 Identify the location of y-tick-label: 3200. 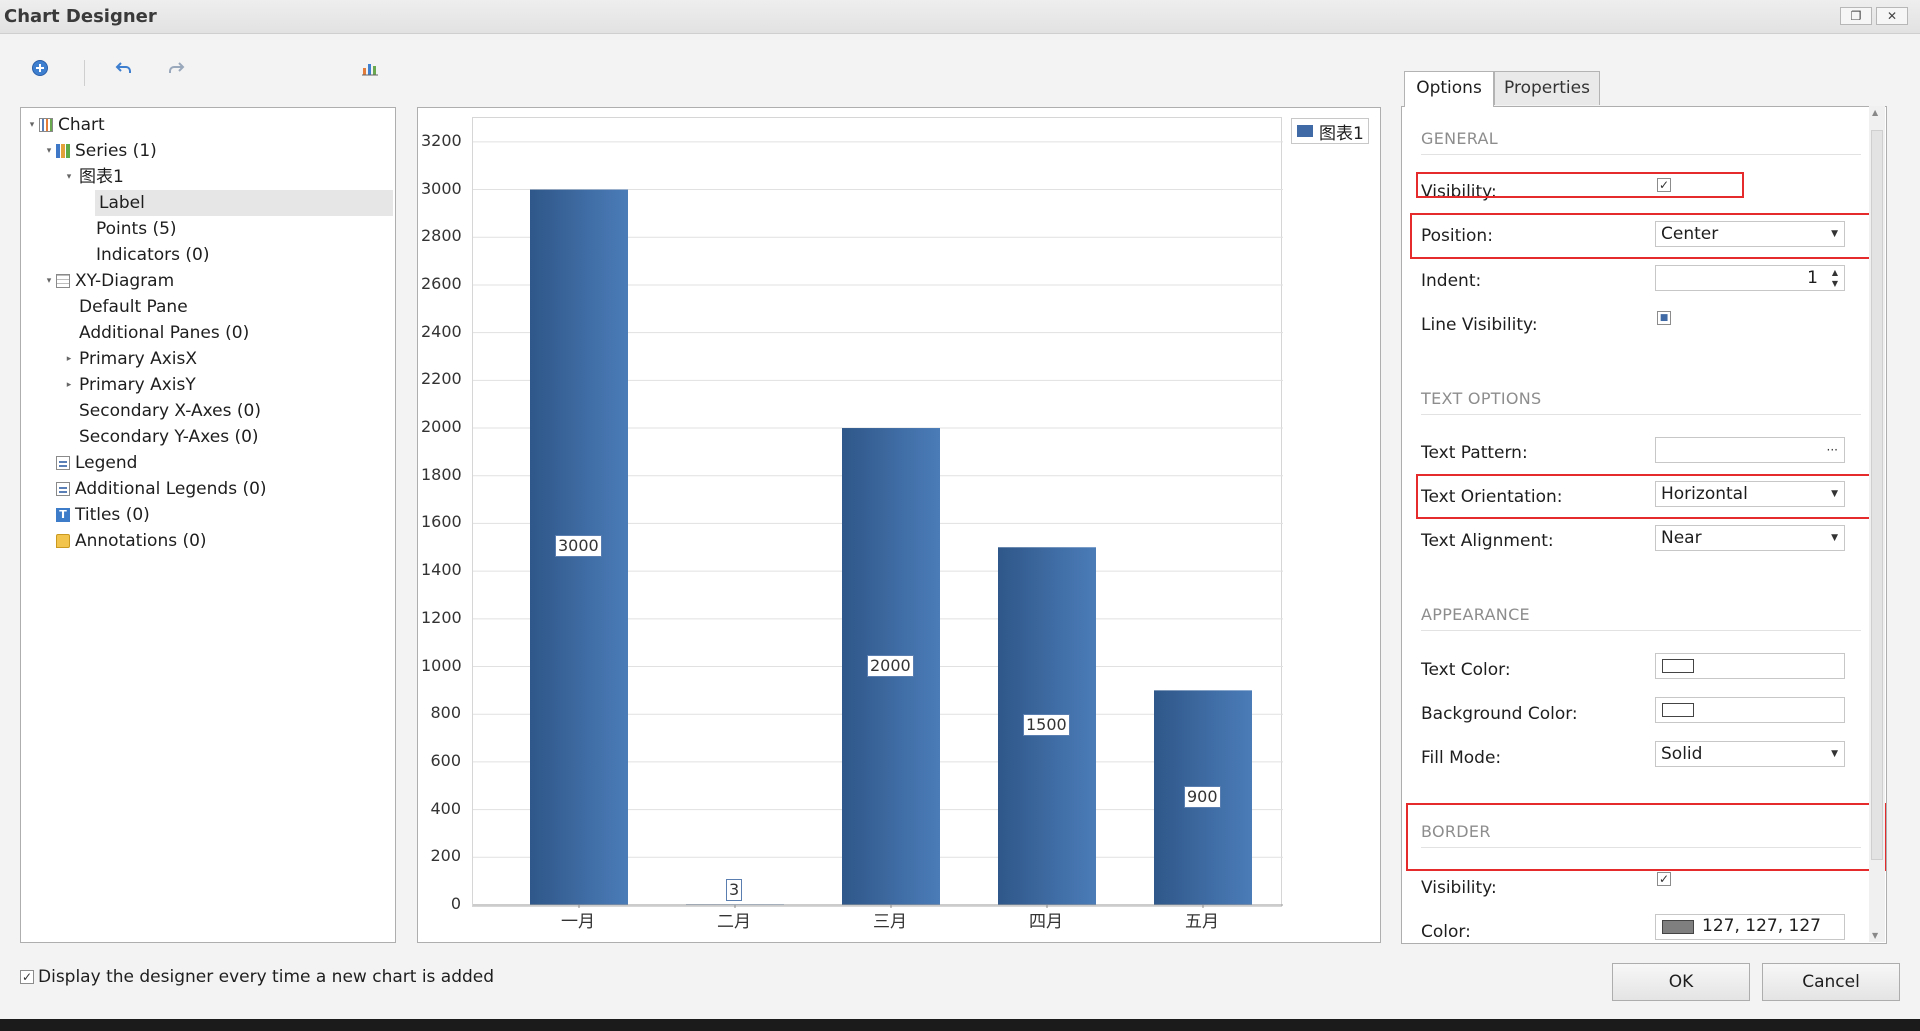
(441, 140).